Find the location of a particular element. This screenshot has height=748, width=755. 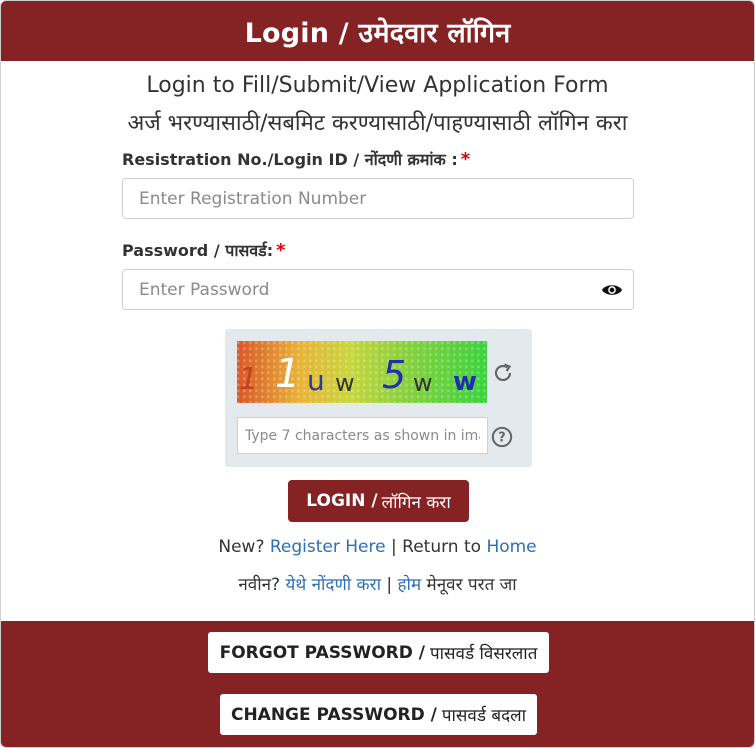

login-button: LOGIN / लॉगिन करा is located at coordinates (378, 501).